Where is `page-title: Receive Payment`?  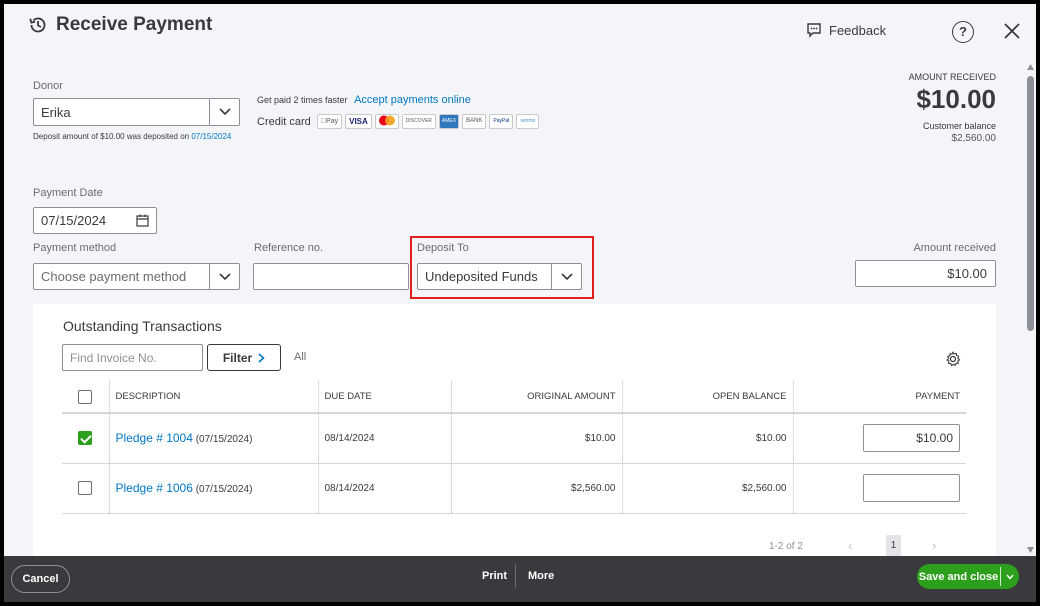
page-title: Receive Payment is located at coordinates (120, 25).